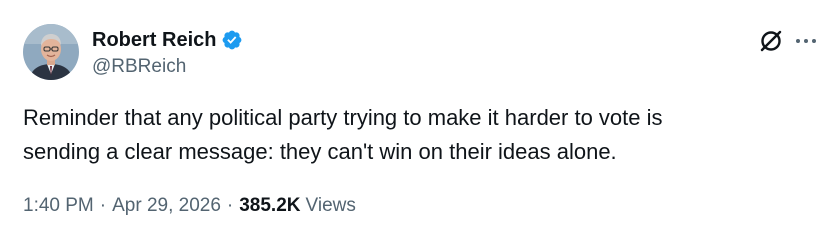  I want to click on author-name-row: Robert Reich, so click(167, 40).